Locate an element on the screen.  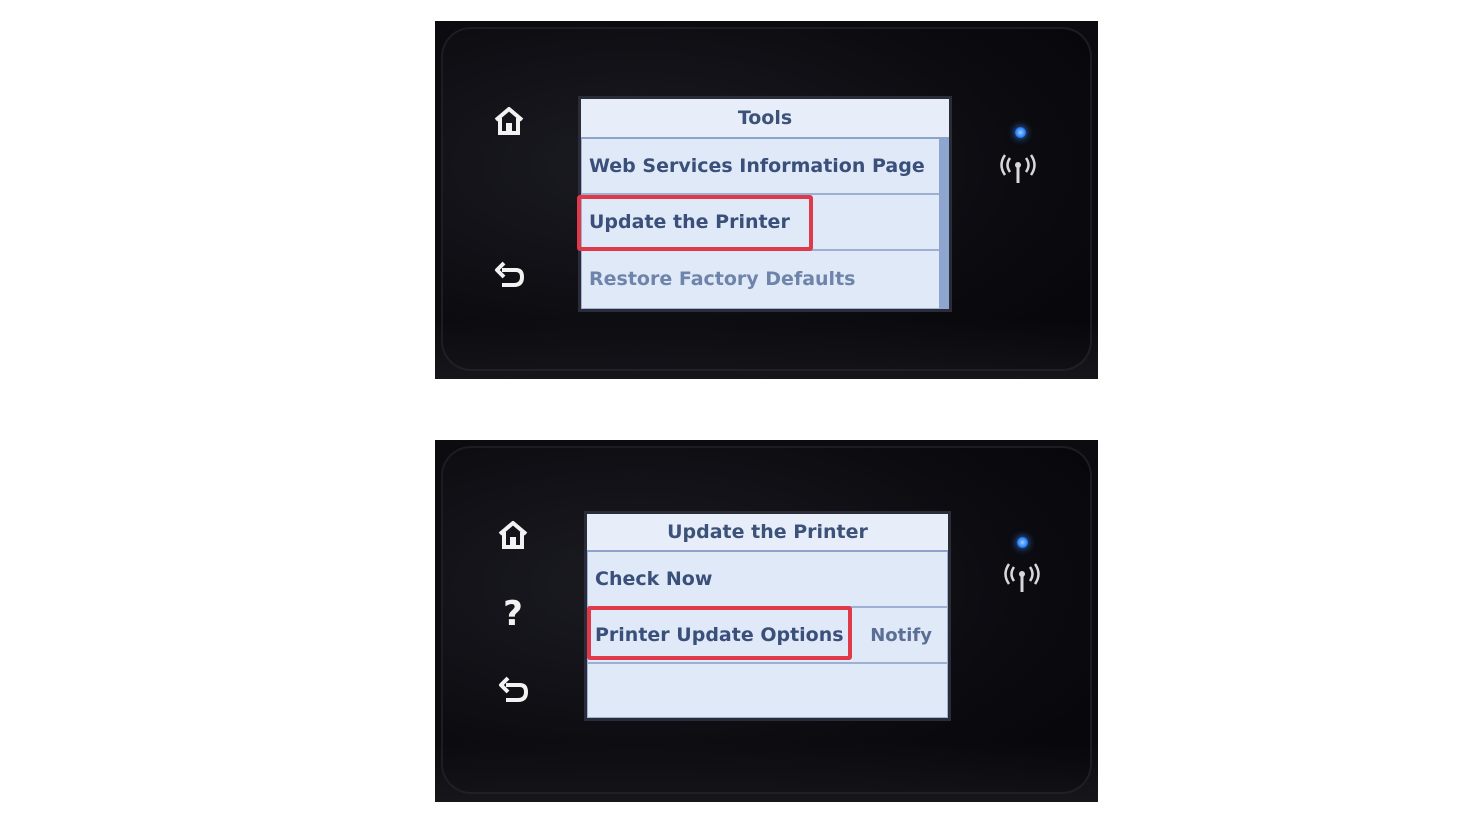
screen-title: Update the Printer is located at coordinates (767, 533).